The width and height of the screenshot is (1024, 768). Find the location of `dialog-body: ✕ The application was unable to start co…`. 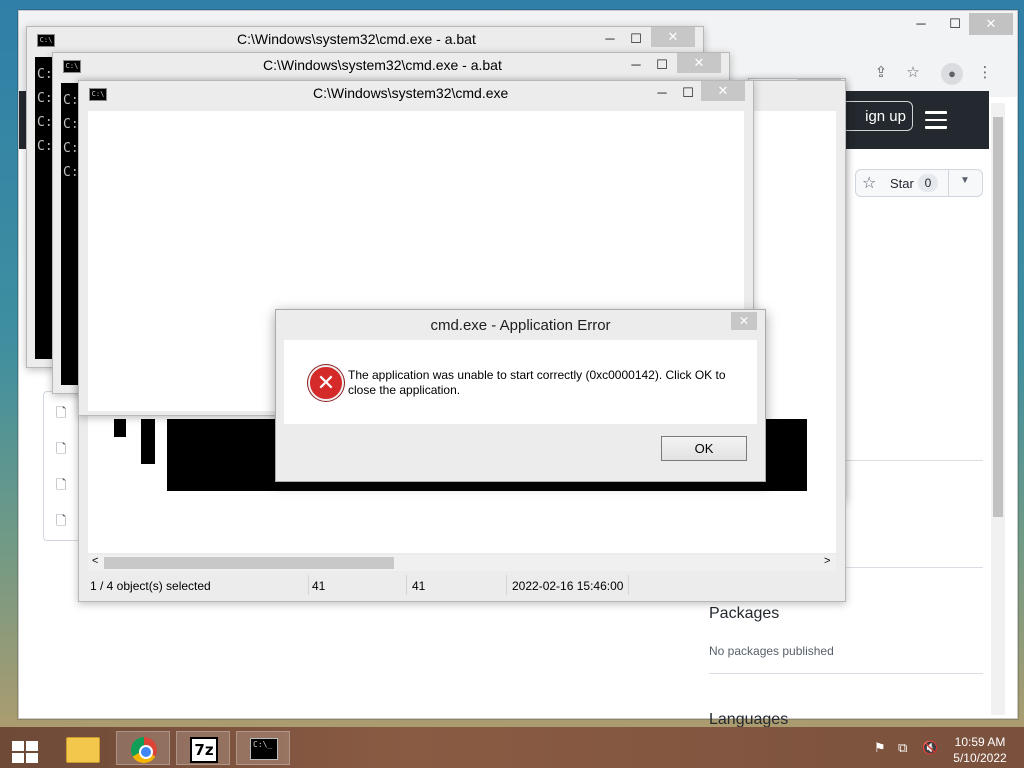

dialog-body: ✕ The application was unable to start co… is located at coordinates (520, 382).